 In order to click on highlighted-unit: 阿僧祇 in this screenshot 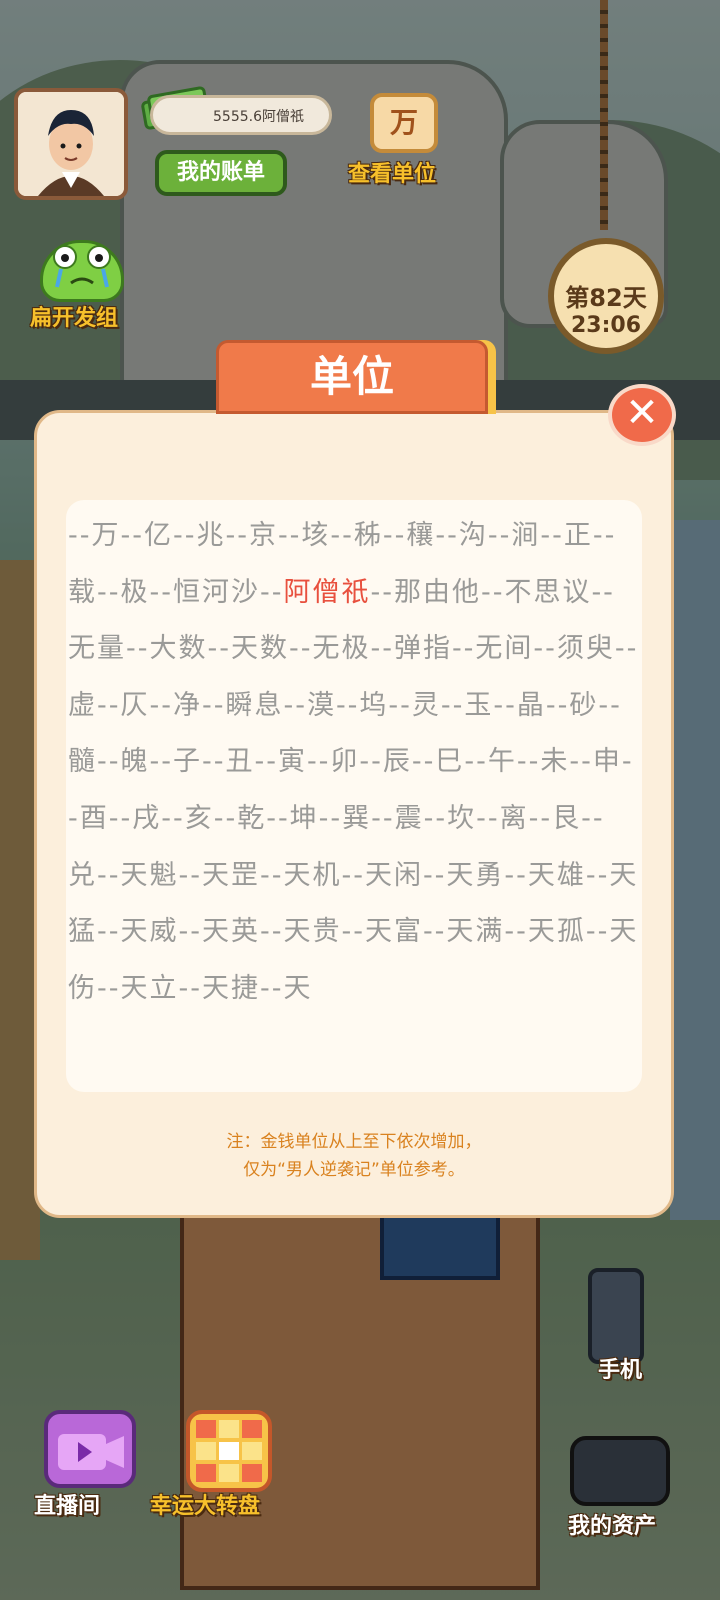, I will do `click(327, 592)`.